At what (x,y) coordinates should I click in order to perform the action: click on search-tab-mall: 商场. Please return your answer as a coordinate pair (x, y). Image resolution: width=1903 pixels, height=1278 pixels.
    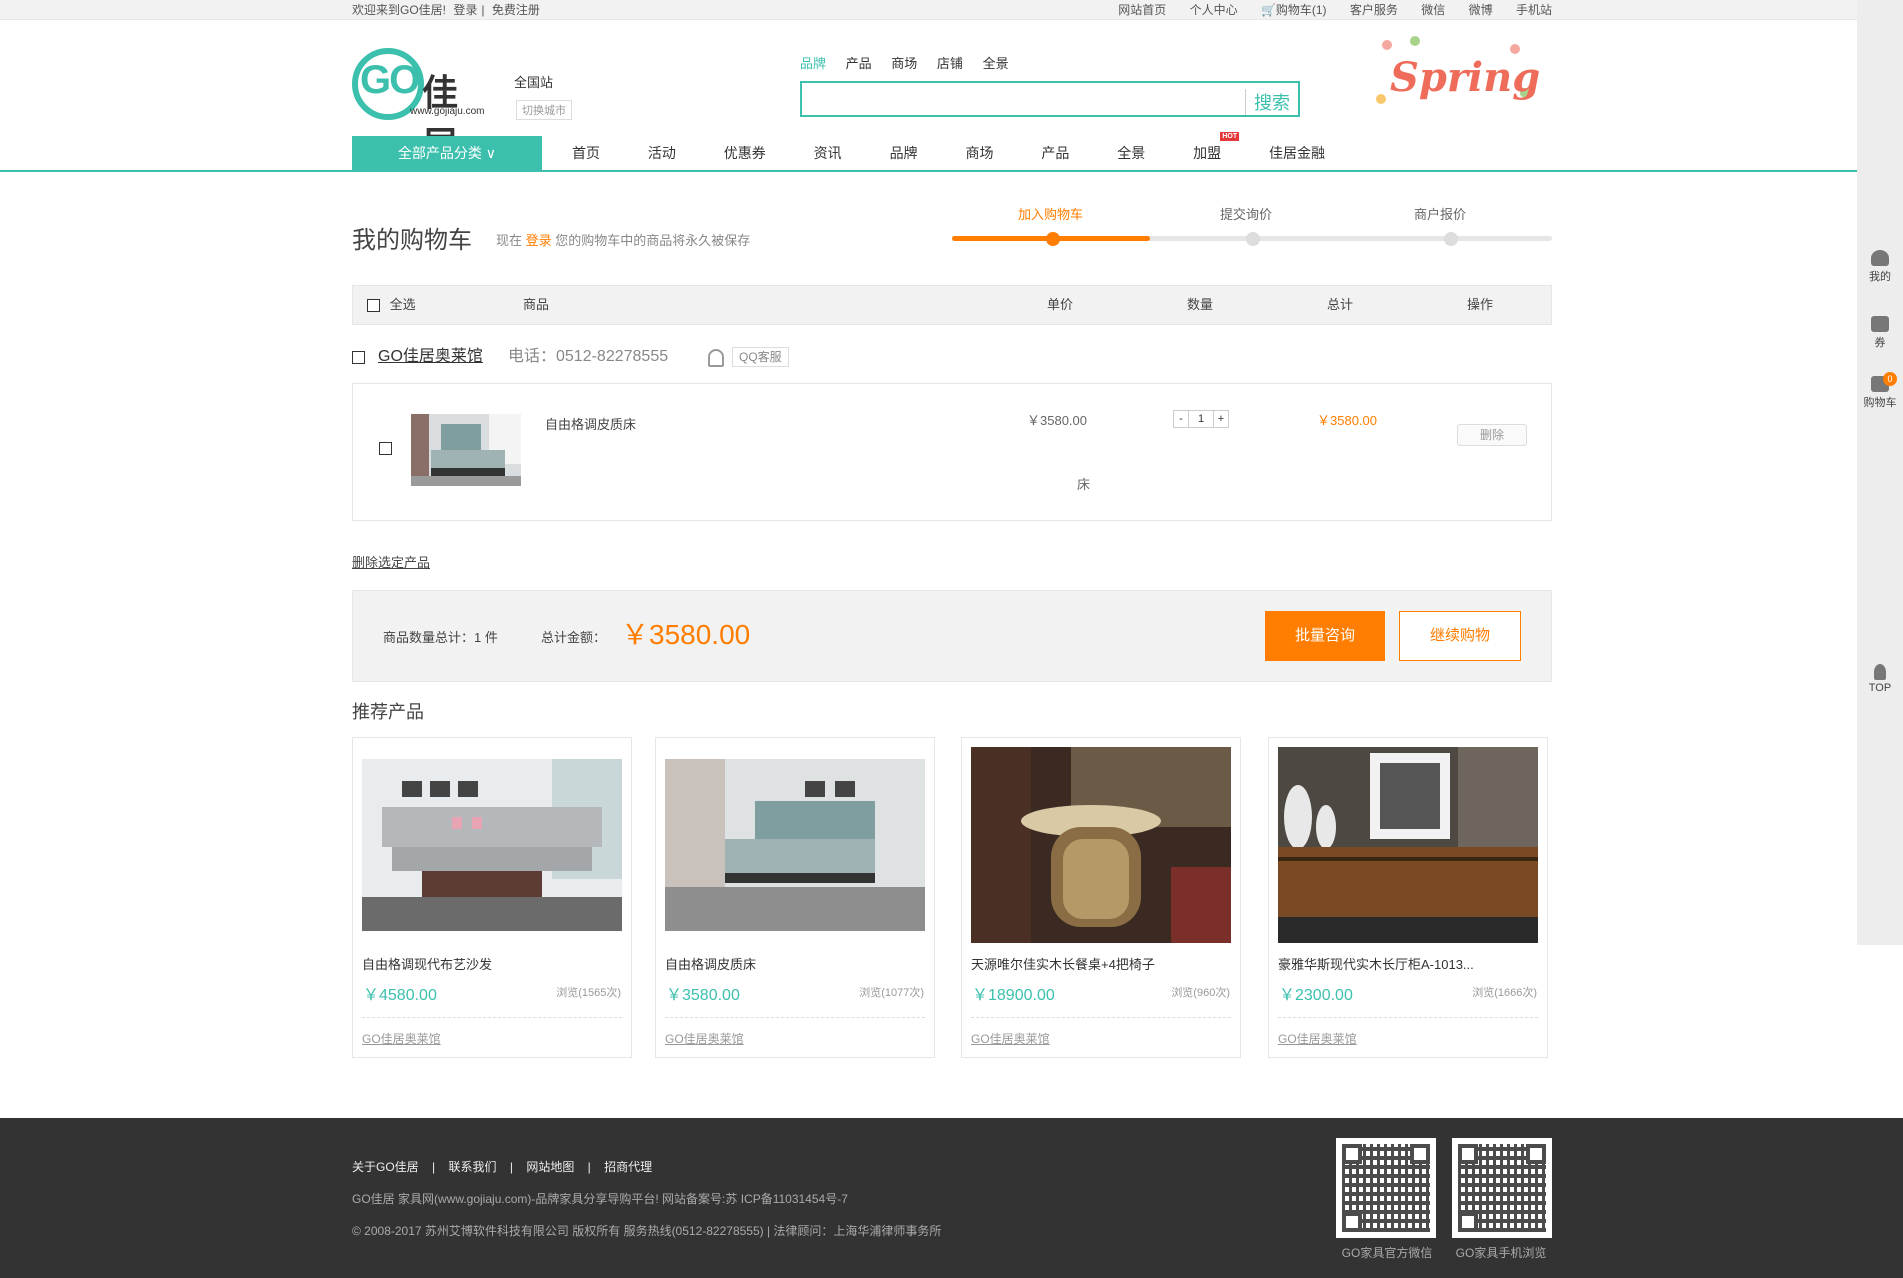
    Looking at the image, I should click on (904, 63).